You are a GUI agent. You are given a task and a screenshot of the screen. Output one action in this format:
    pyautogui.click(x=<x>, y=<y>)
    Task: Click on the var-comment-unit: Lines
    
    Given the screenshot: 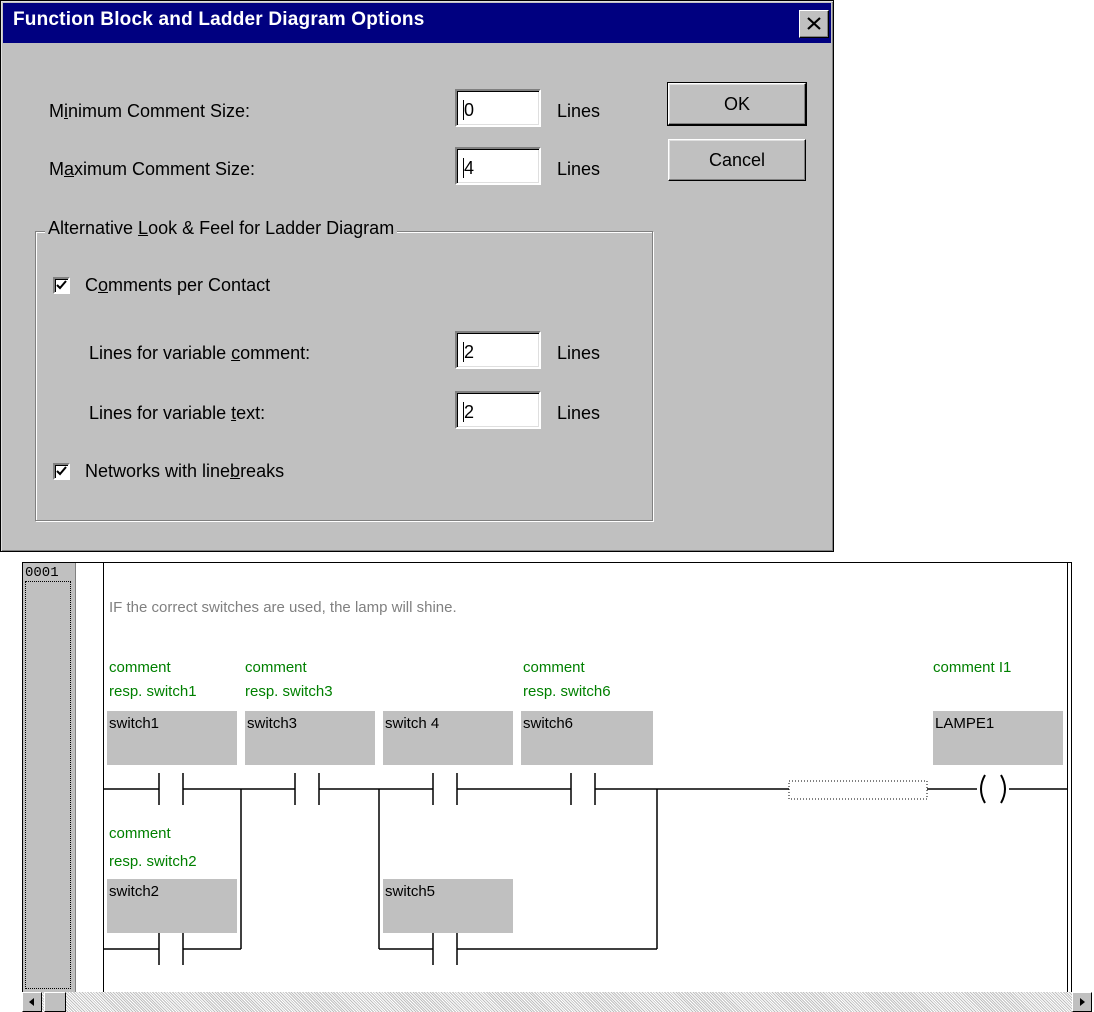 What is the action you would take?
    pyautogui.click(x=579, y=353)
    